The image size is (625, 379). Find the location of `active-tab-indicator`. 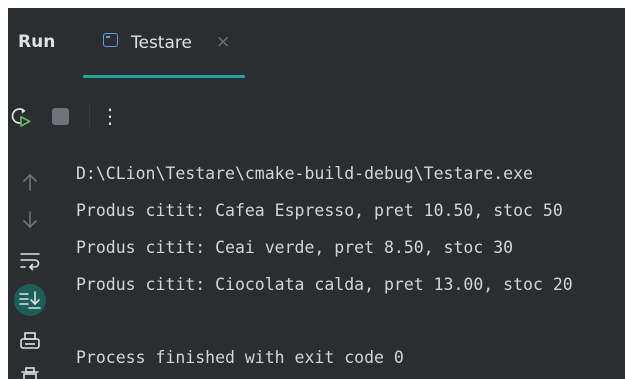

active-tab-indicator is located at coordinates (164, 76).